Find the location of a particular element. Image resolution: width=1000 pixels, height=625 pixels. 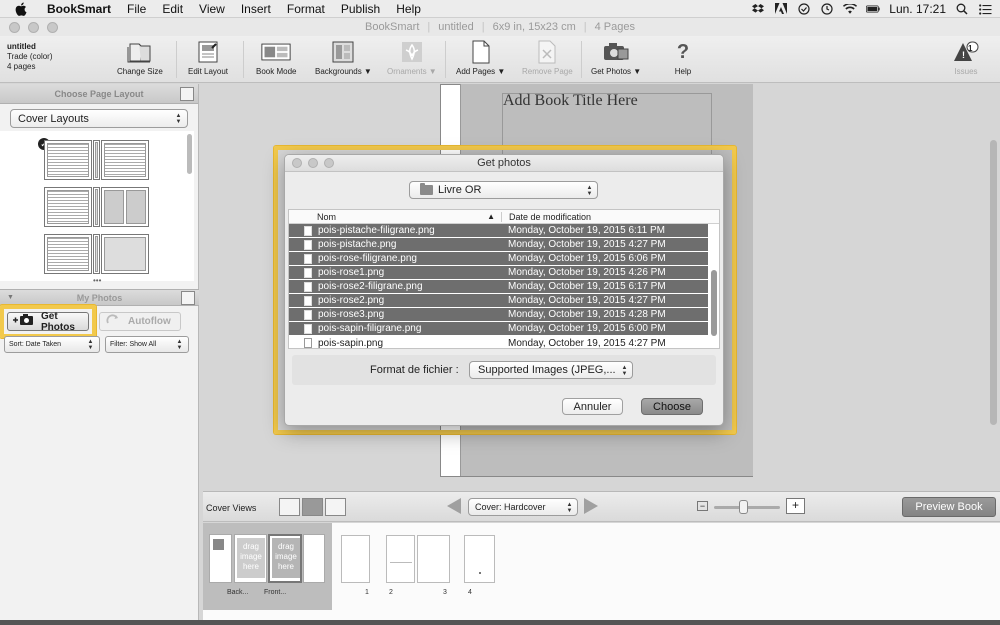

book-mode-button: Book Mode is located at coordinates (276, 58).